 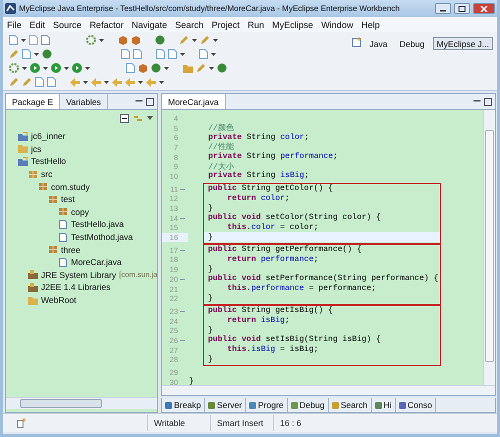 I want to click on java-icon, so click(x=63, y=262).